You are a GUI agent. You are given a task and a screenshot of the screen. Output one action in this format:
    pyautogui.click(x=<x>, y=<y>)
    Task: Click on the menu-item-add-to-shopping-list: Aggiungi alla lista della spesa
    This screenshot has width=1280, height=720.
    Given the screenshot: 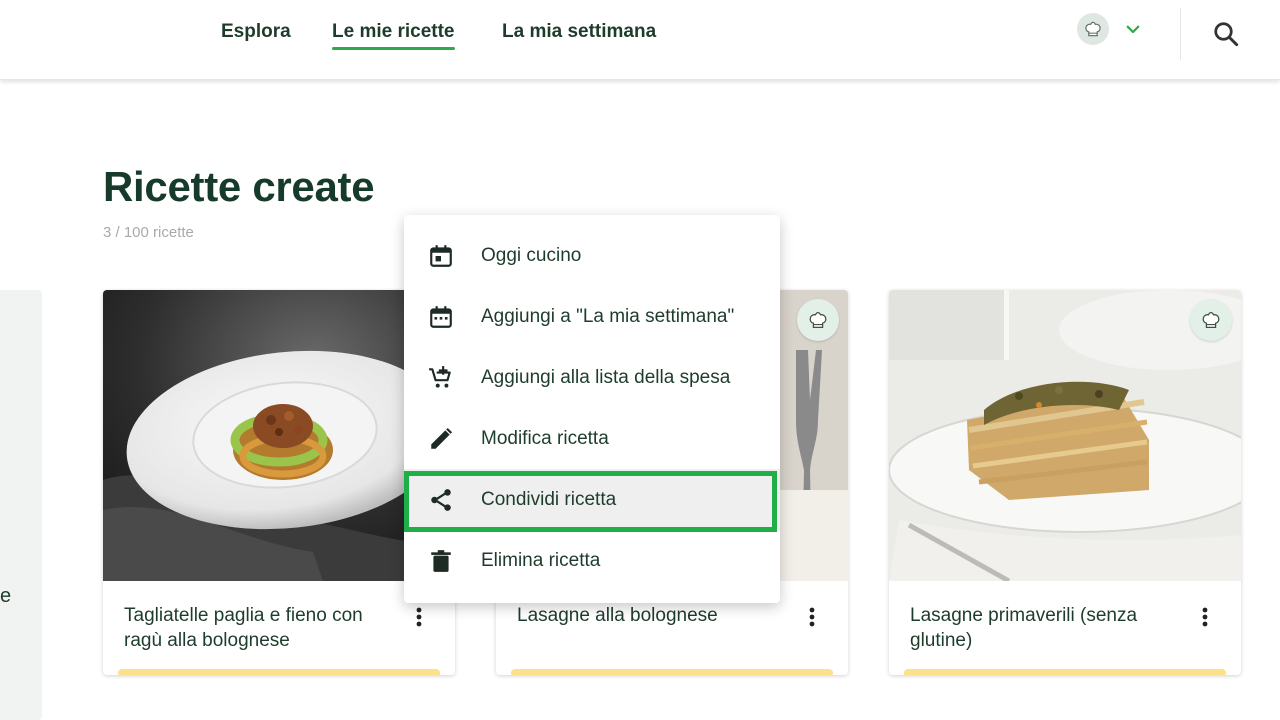 What is the action you would take?
    pyautogui.click(x=592, y=377)
    